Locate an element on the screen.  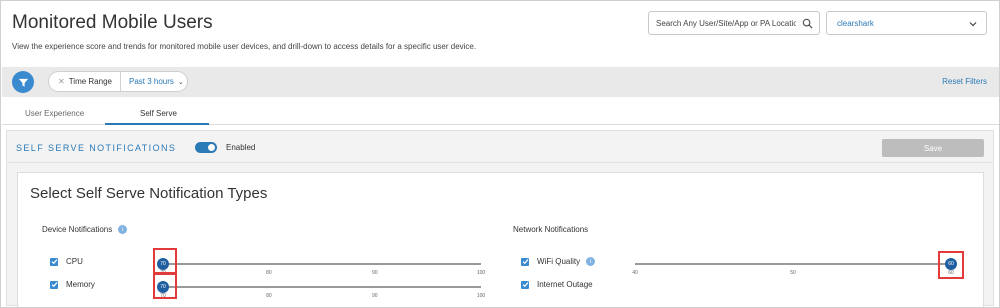
chip-label: Time Range is located at coordinates (90, 81).